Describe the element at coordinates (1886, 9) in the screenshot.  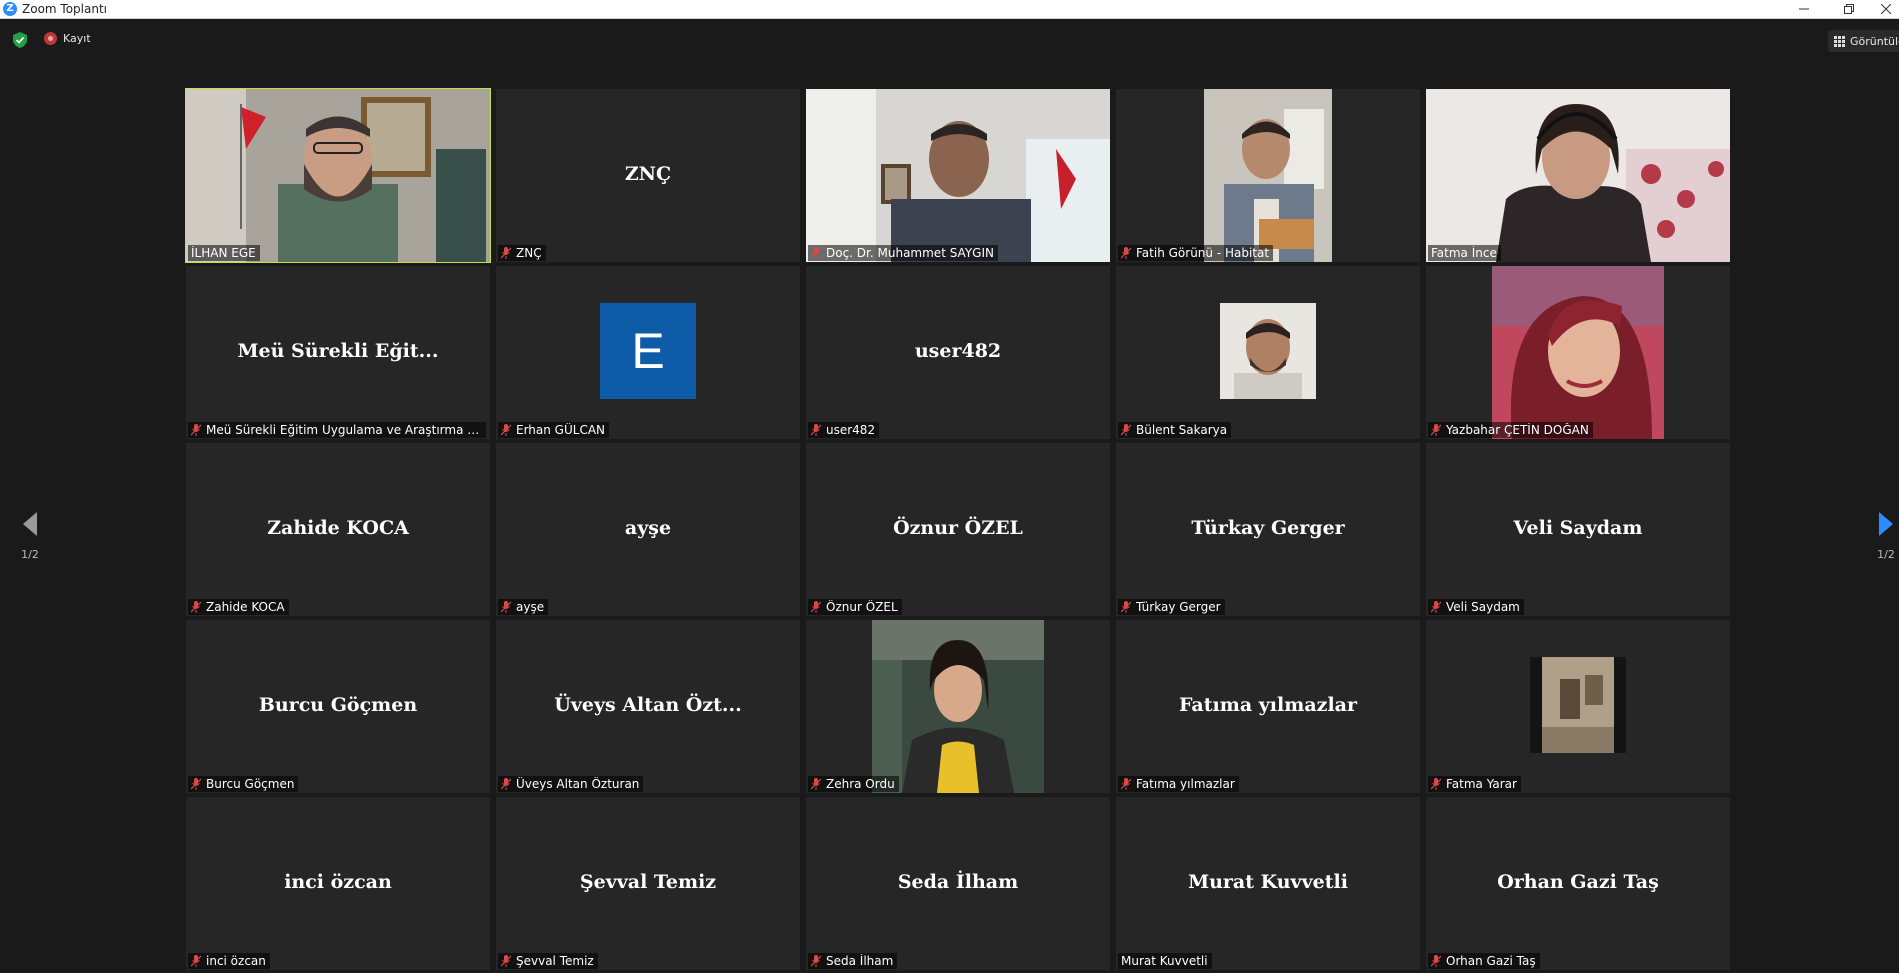
I see `close-icon` at that location.